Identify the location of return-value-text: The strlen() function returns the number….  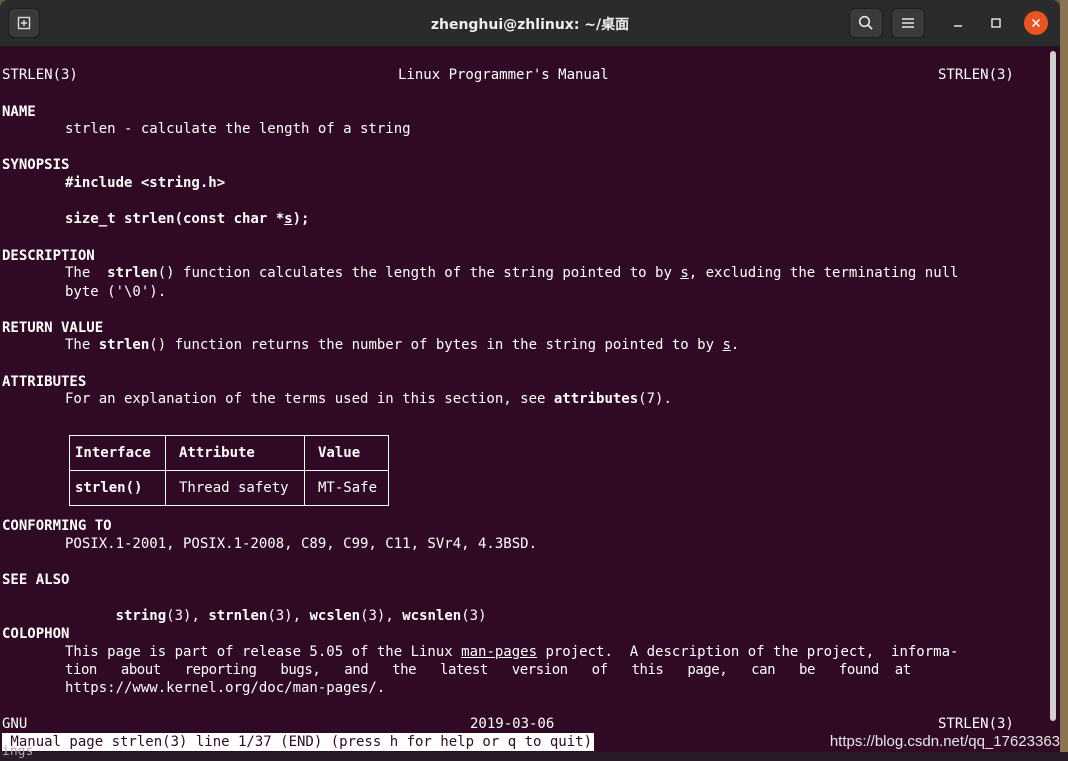
(402, 345).